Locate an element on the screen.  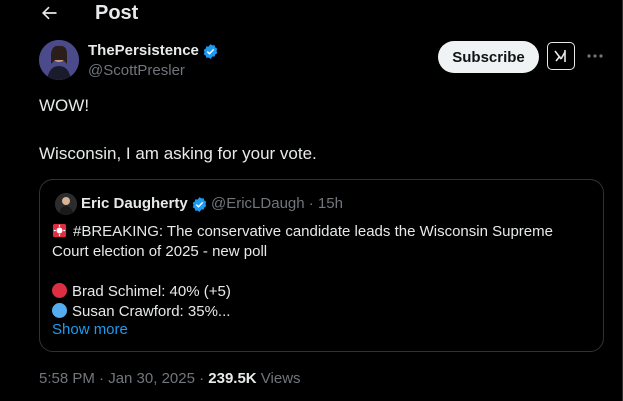
red-circle-icon is located at coordinates (59, 290).